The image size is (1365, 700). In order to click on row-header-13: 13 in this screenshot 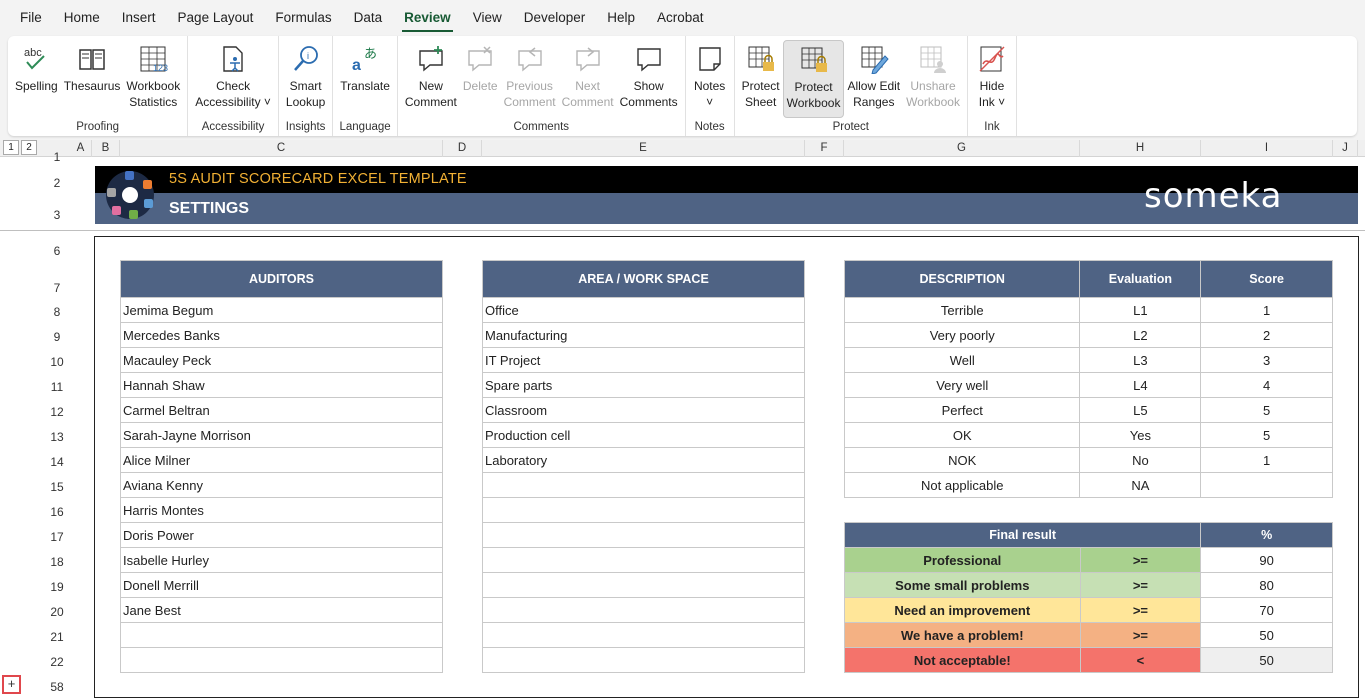, I will do `click(57, 437)`.